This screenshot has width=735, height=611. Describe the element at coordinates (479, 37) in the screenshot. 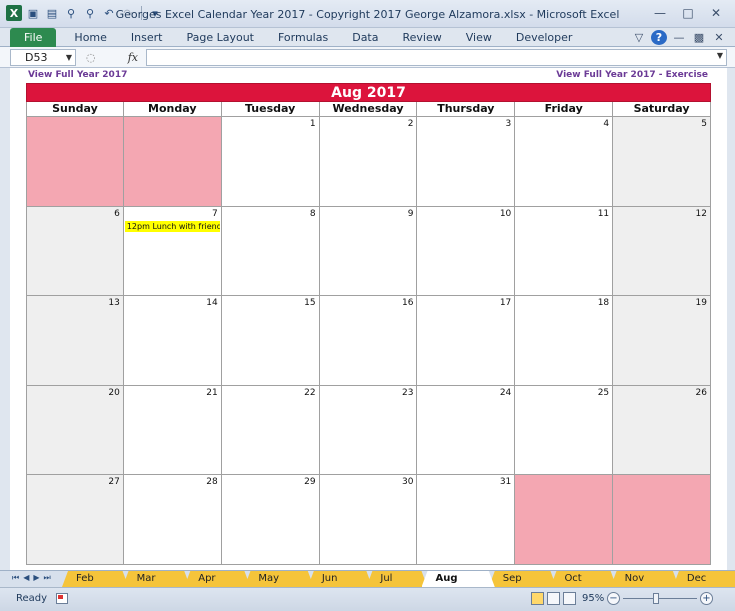

I see `tab-view: View` at that location.